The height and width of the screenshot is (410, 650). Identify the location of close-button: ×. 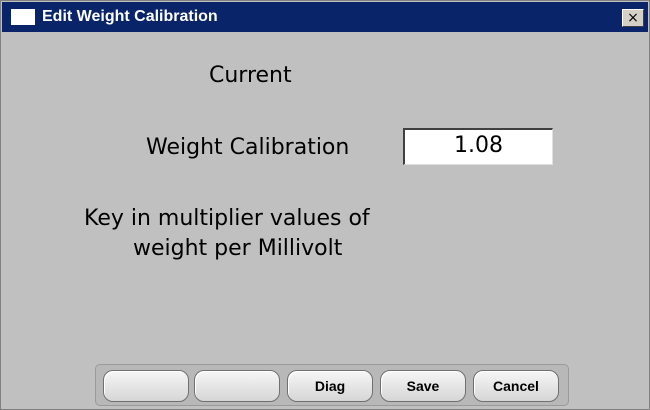
(633, 18).